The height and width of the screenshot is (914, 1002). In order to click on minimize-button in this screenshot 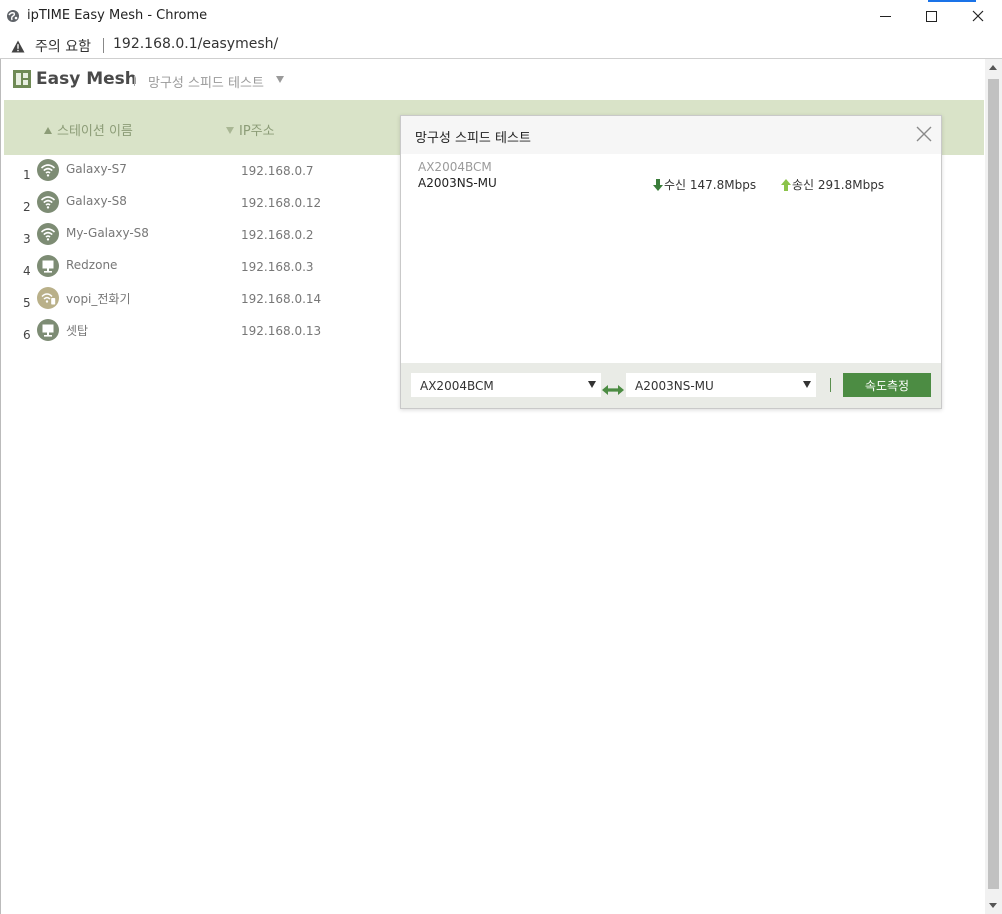, I will do `click(885, 16)`.